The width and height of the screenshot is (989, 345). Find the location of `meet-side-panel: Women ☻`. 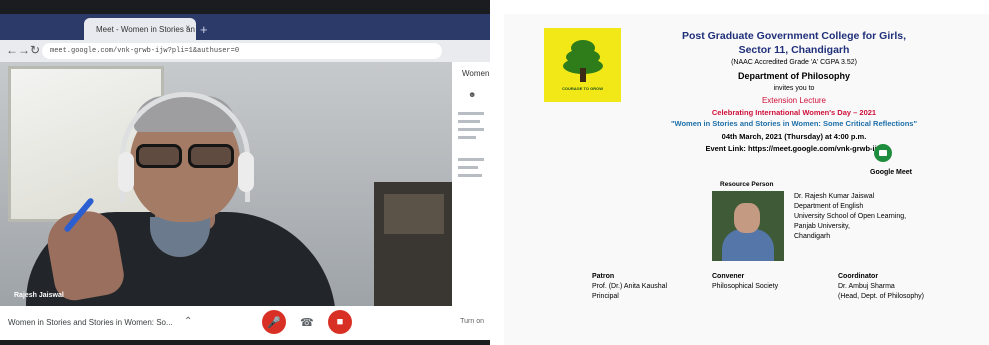

meet-side-panel: Women ☻ is located at coordinates (471, 184).